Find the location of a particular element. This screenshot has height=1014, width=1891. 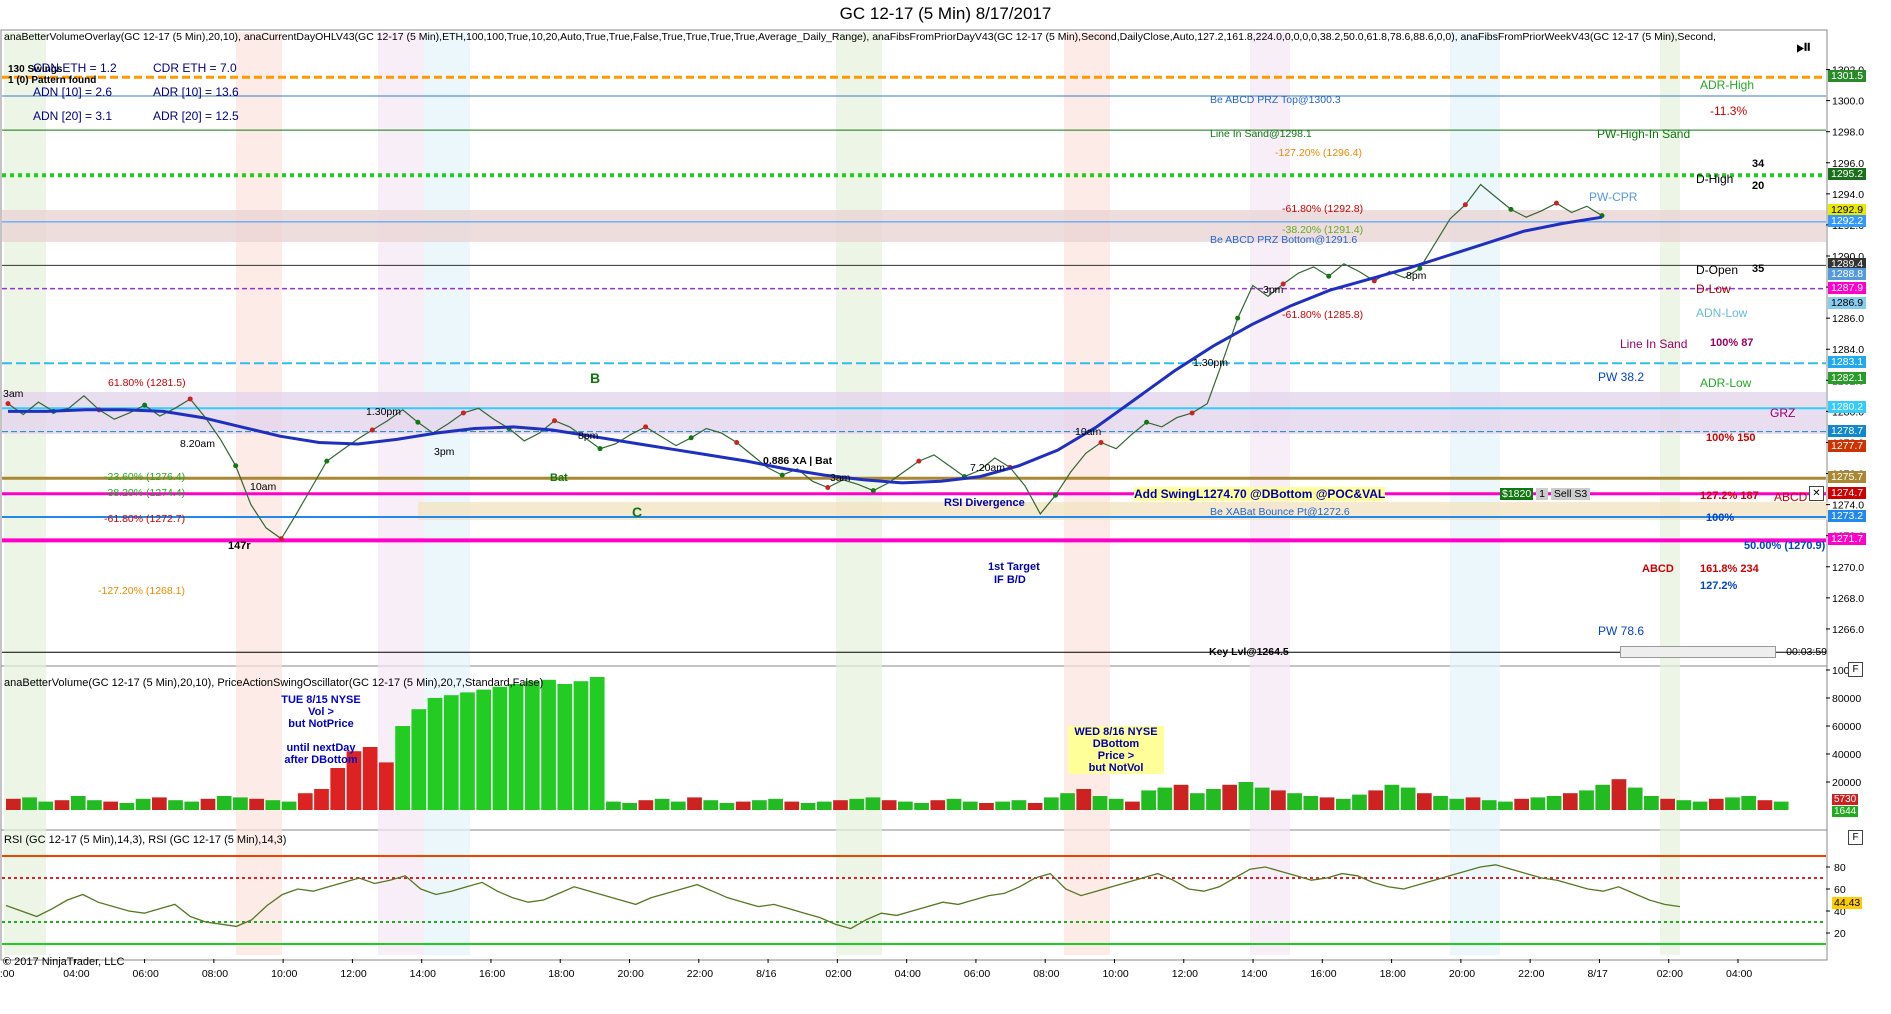

sell-qty: 1 is located at coordinates (1542, 494).